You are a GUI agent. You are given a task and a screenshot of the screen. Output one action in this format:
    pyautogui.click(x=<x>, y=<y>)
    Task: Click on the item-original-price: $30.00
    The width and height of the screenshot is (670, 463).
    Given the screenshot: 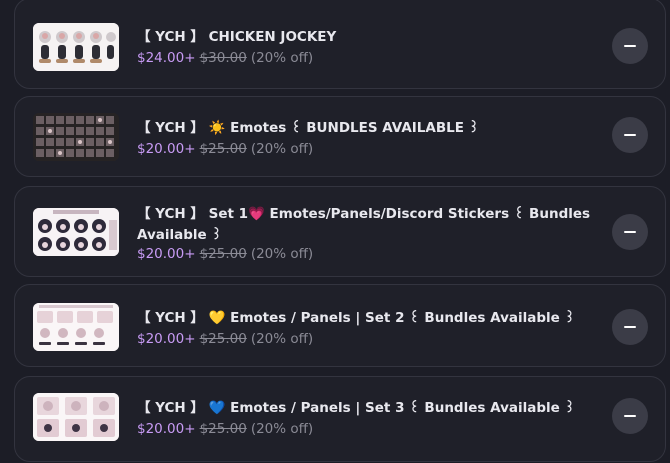 What is the action you would take?
    pyautogui.click(x=223, y=58)
    